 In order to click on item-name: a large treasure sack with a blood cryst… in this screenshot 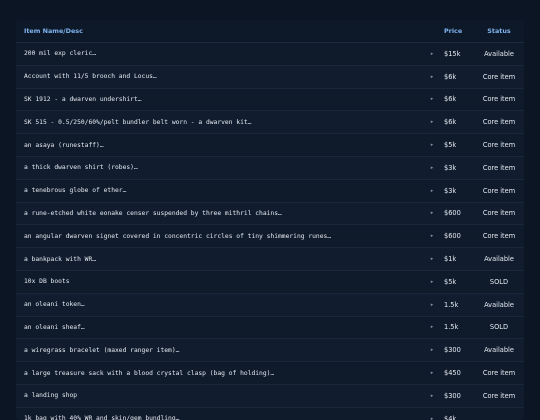, I will do `click(149, 373)`.